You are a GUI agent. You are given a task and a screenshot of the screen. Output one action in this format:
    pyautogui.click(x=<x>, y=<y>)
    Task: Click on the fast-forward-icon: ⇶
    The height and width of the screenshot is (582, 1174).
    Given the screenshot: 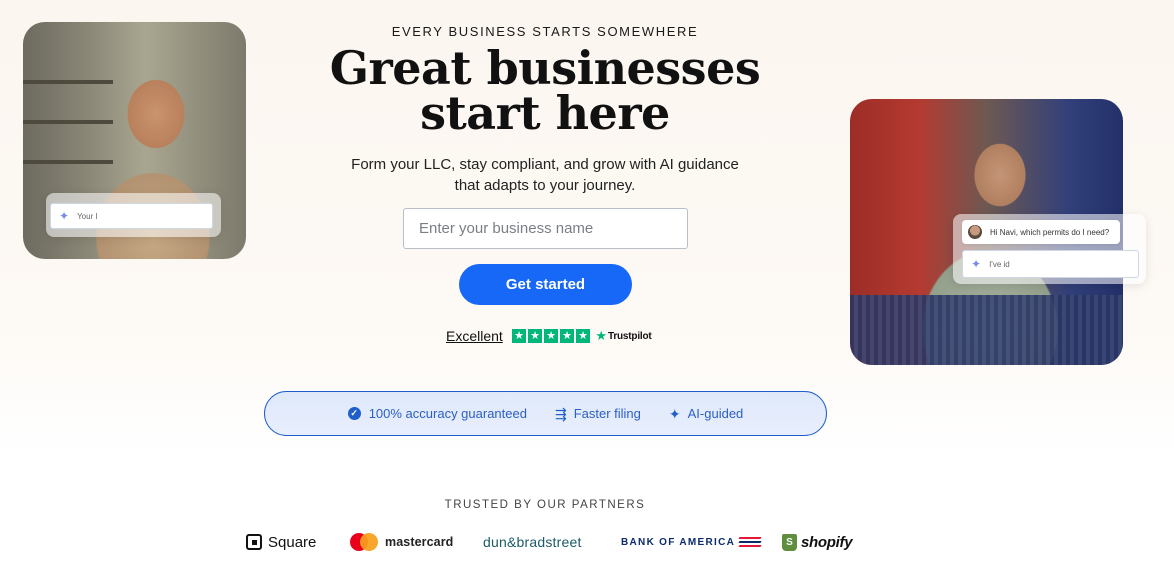 What is the action you would take?
    pyautogui.click(x=560, y=413)
    